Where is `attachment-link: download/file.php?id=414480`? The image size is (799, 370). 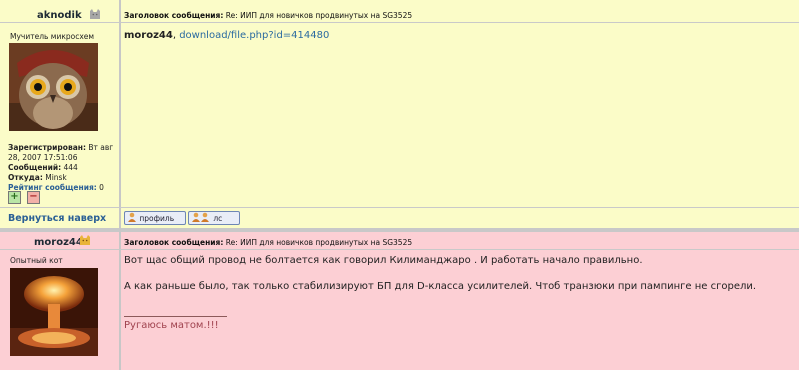 attachment-link: download/file.php?id=414480 is located at coordinates (254, 35).